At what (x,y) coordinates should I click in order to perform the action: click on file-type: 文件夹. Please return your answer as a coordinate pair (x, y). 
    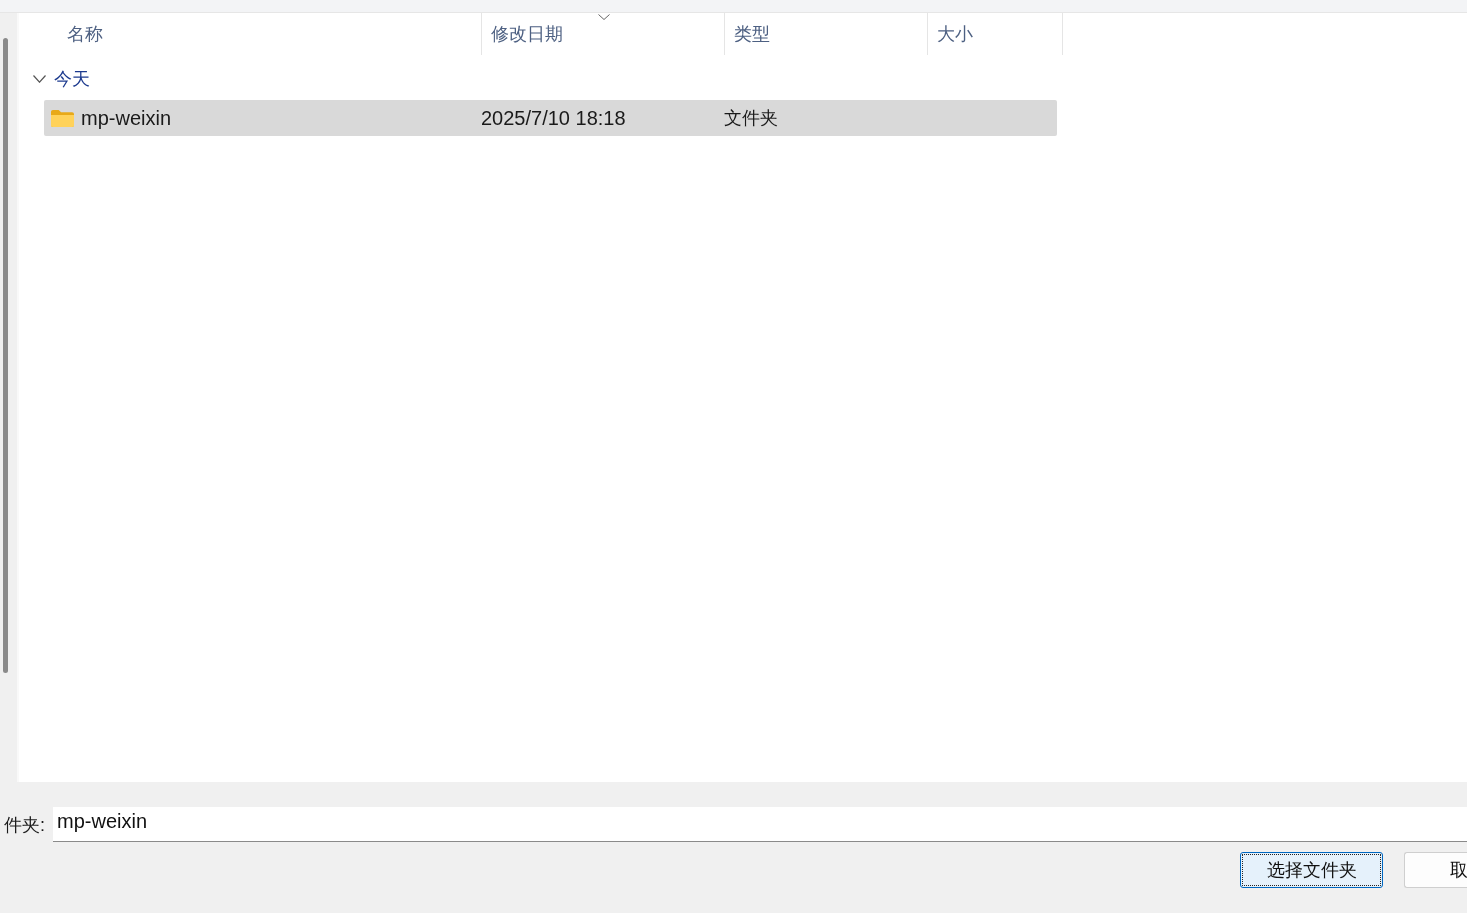
    Looking at the image, I should click on (751, 117).